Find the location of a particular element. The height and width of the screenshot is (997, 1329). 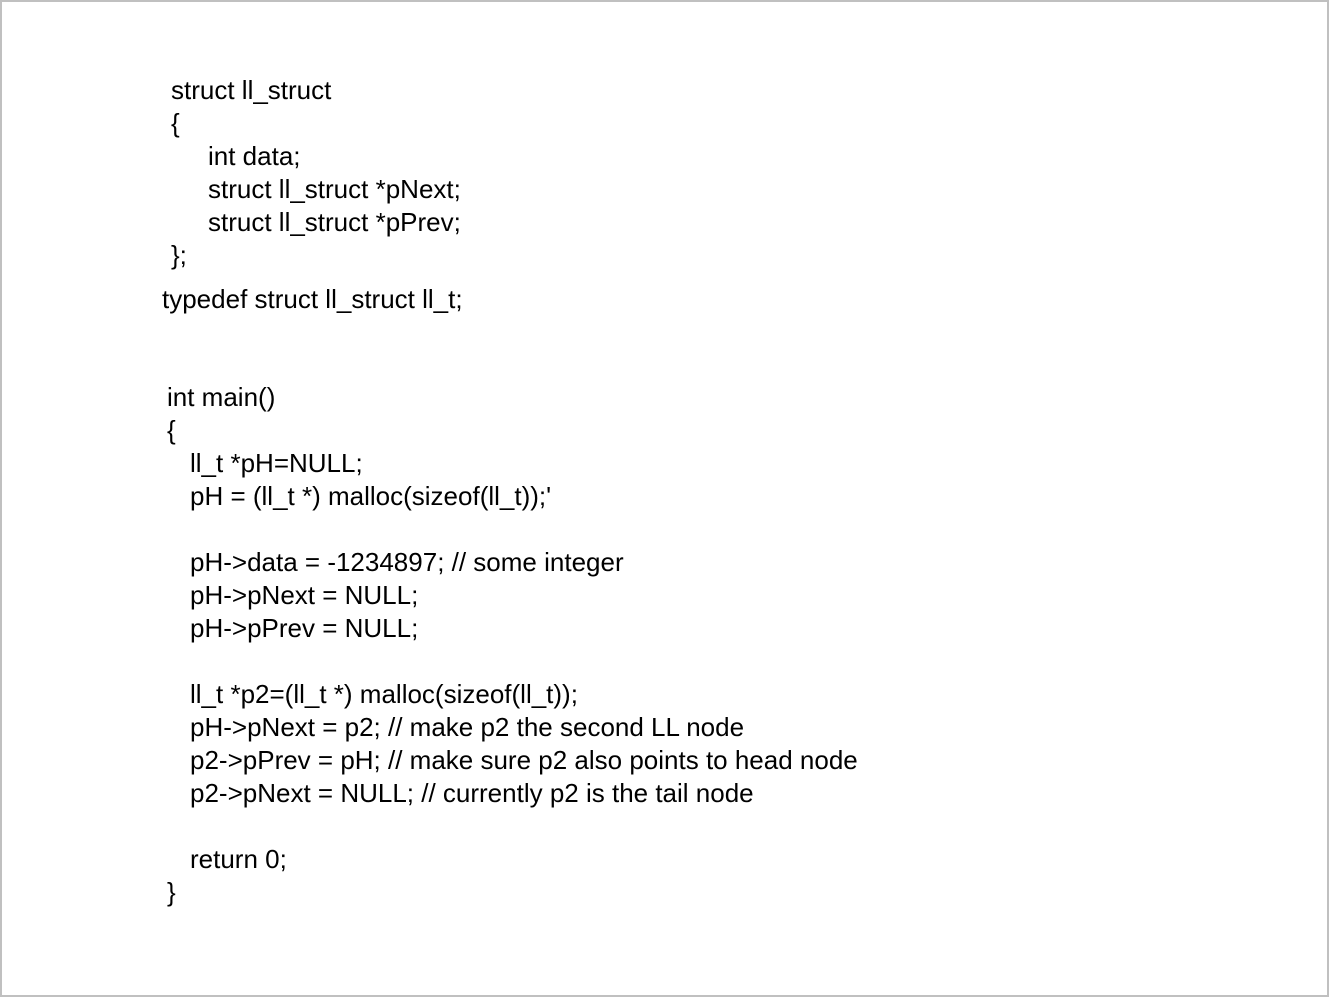

code-line-main-header: int main() is located at coordinates (221, 397).